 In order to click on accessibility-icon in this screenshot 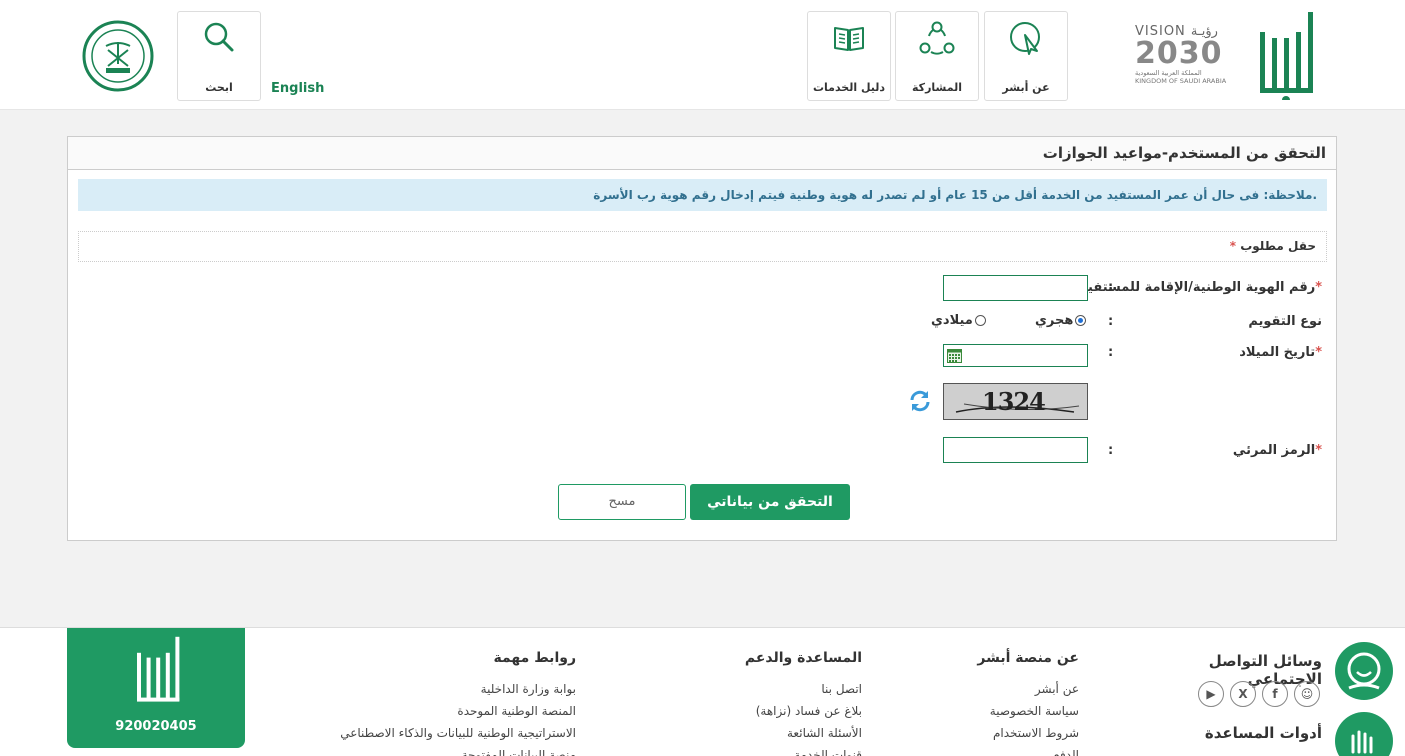, I will do `click(1364, 734)`.